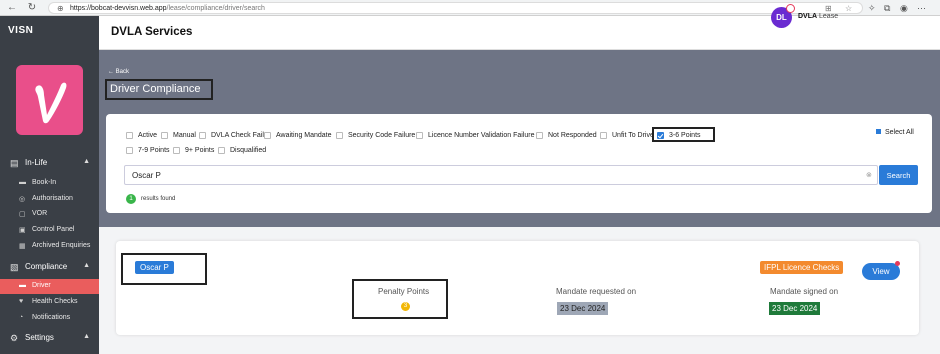 This screenshot has width=940, height=354. Describe the element at coordinates (49, 214) in the screenshot. I see `sidebar-item-vor: ▢ VOR` at that location.